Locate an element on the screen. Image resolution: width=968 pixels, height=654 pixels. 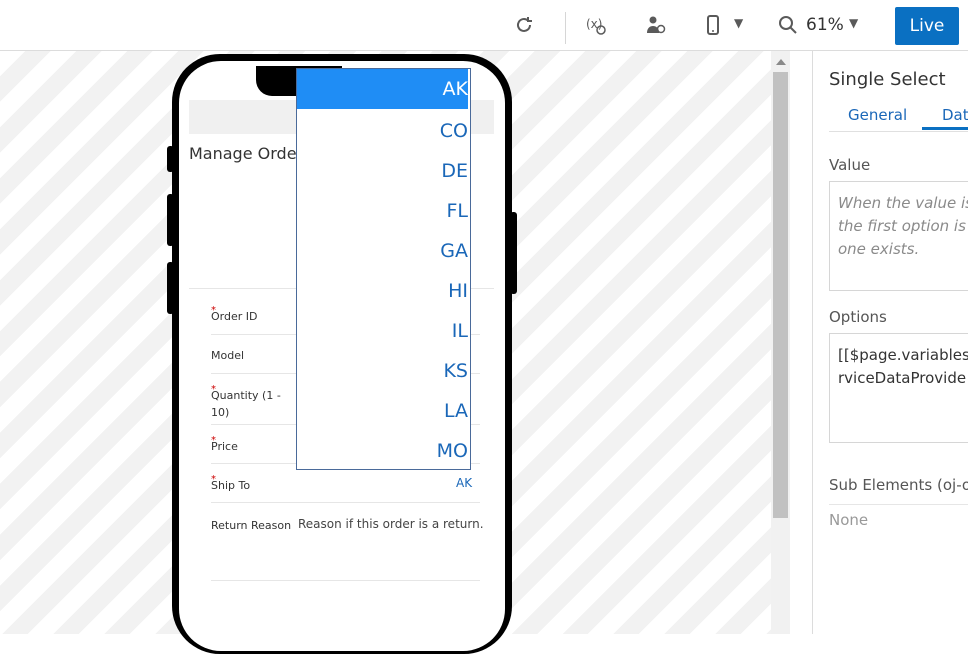
phone-mute-button is located at coordinates (170, 159).